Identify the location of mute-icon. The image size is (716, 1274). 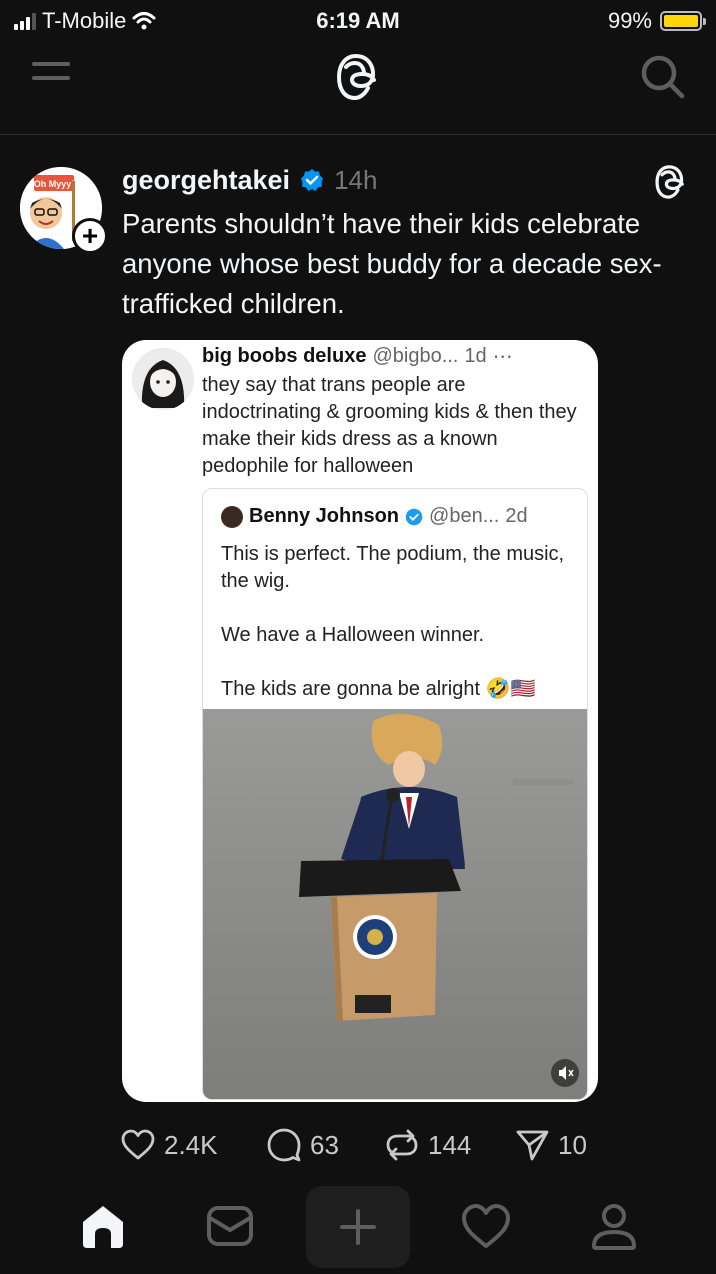
(565, 1073).